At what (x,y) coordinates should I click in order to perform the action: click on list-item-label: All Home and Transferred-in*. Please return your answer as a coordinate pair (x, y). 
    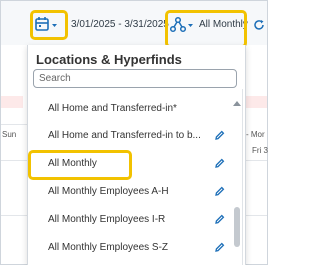
    Looking at the image, I should click on (112, 108).